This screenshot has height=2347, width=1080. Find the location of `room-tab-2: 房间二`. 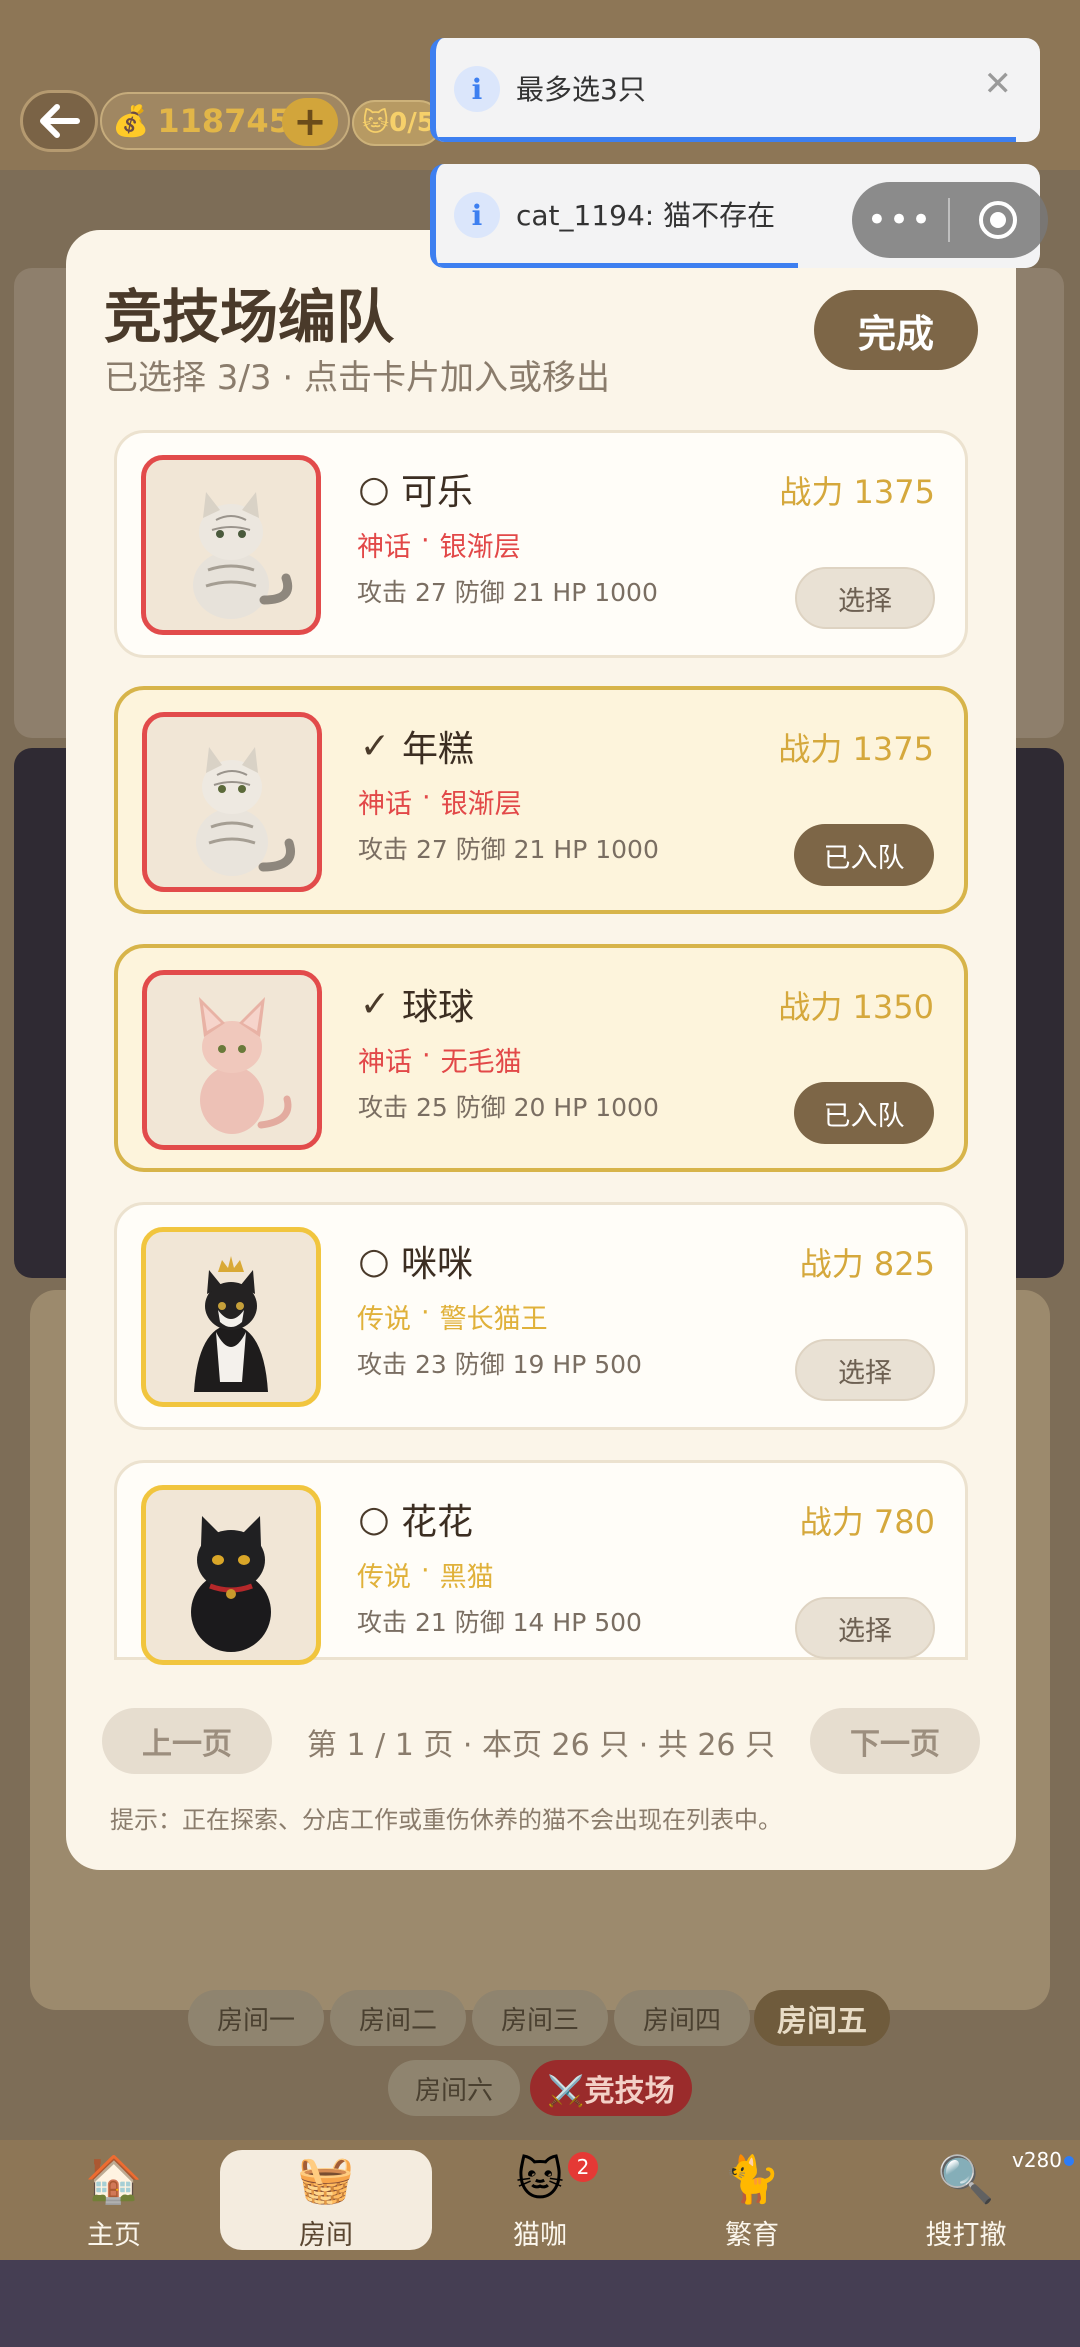

room-tab-2: 房间二 is located at coordinates (398, 2018).